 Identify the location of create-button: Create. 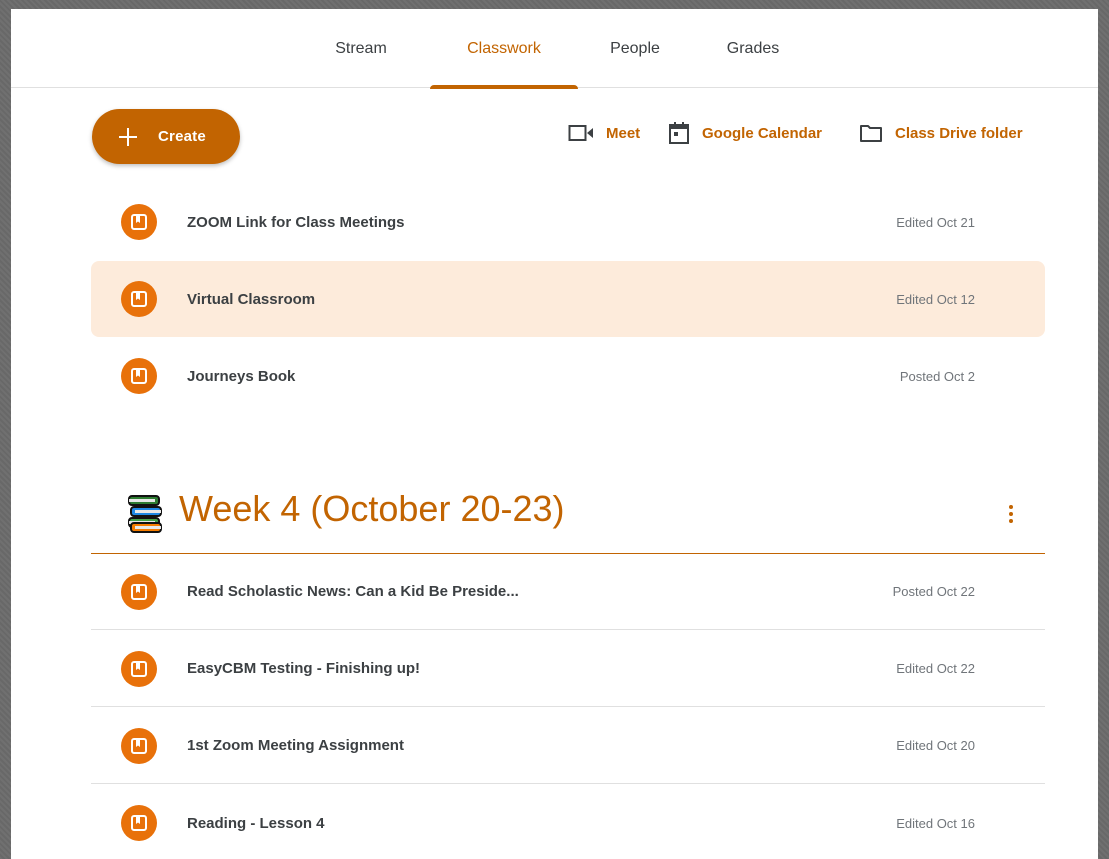
(166, 136).